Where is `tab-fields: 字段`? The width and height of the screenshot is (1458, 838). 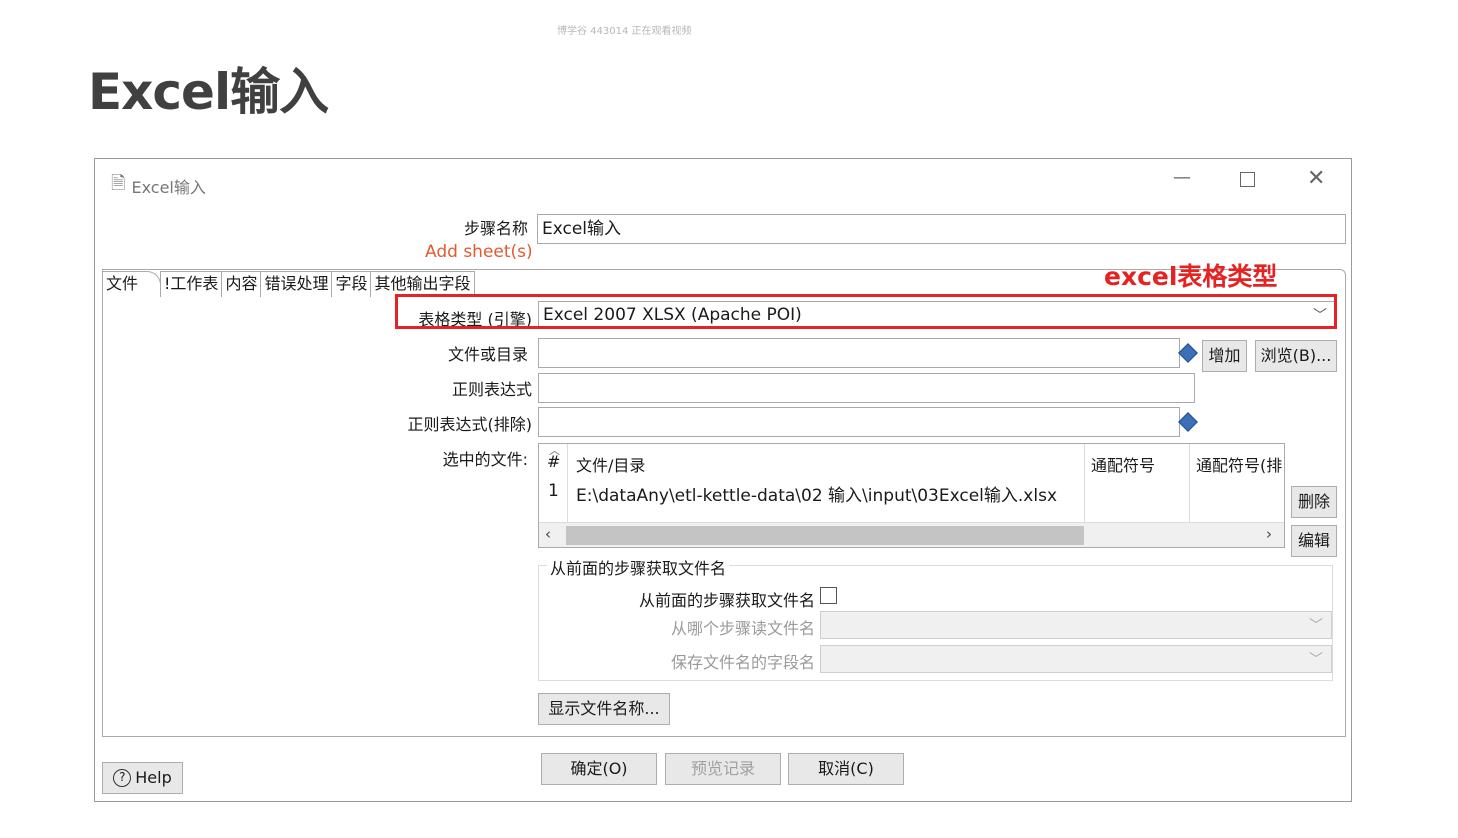 tab-fields: 字段 is located at coordinates (351, 284).